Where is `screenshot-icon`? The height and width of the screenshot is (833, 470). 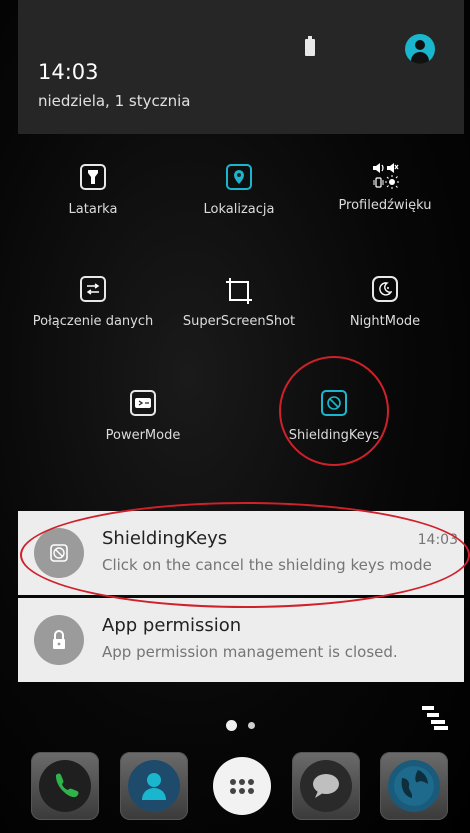 screenshot-icon is located at coordinates (239, 291).